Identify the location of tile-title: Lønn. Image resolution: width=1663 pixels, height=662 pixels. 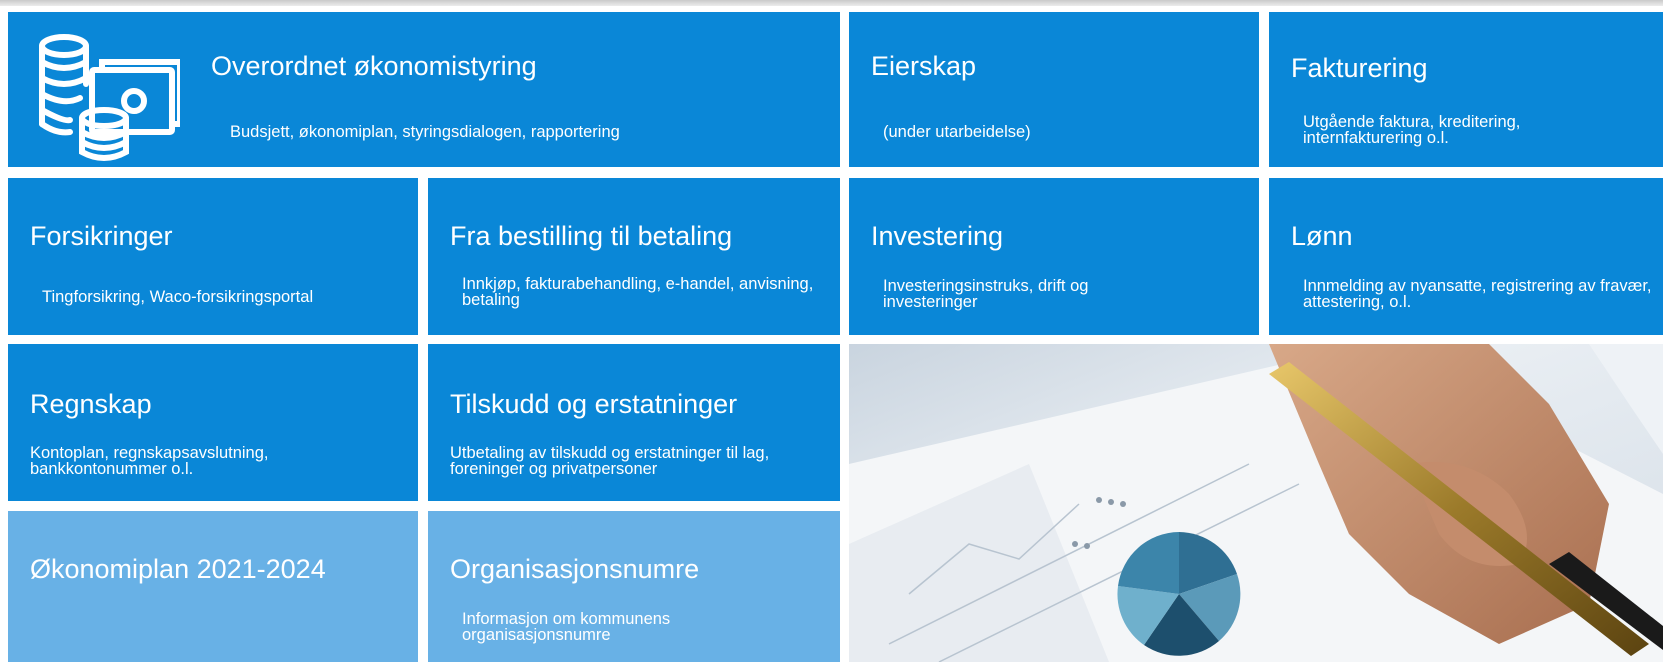
(1322, 236).